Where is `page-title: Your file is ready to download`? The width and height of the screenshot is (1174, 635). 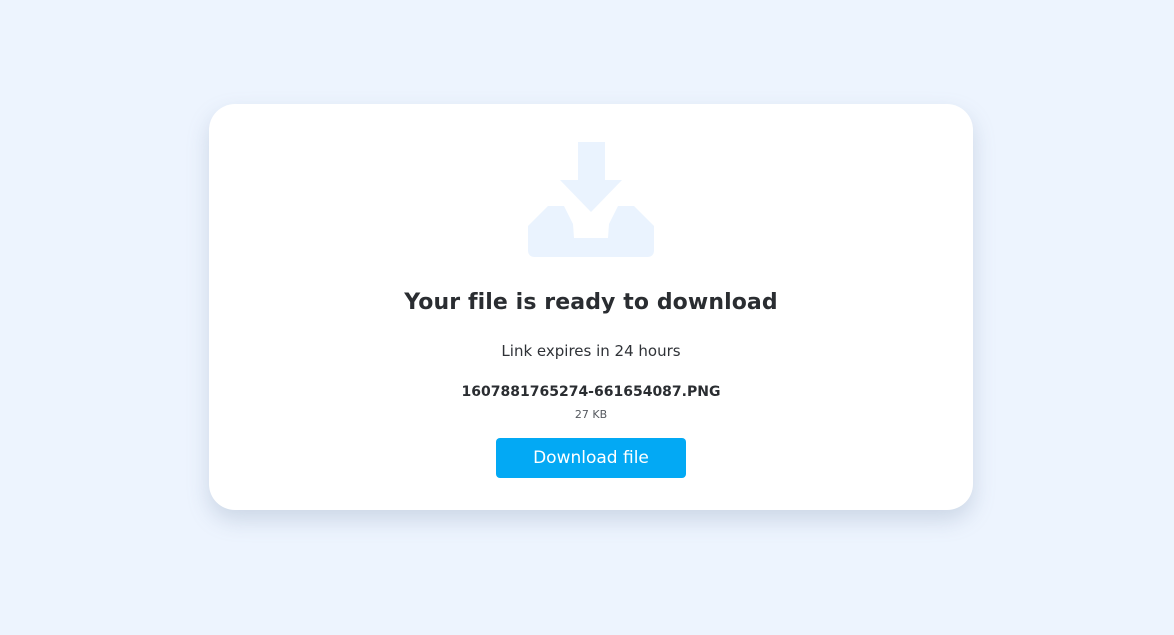
page-title: Your file is ready to download is located at coordinates (591, 302).